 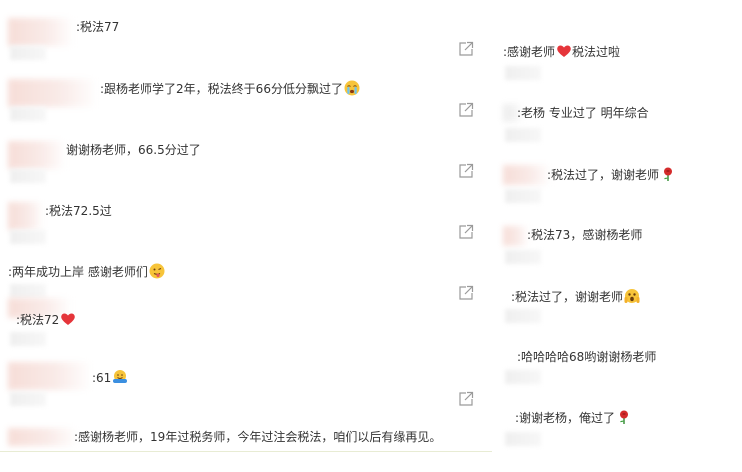 I want to click on tongue-face-icon, so click(x=157, y=271).